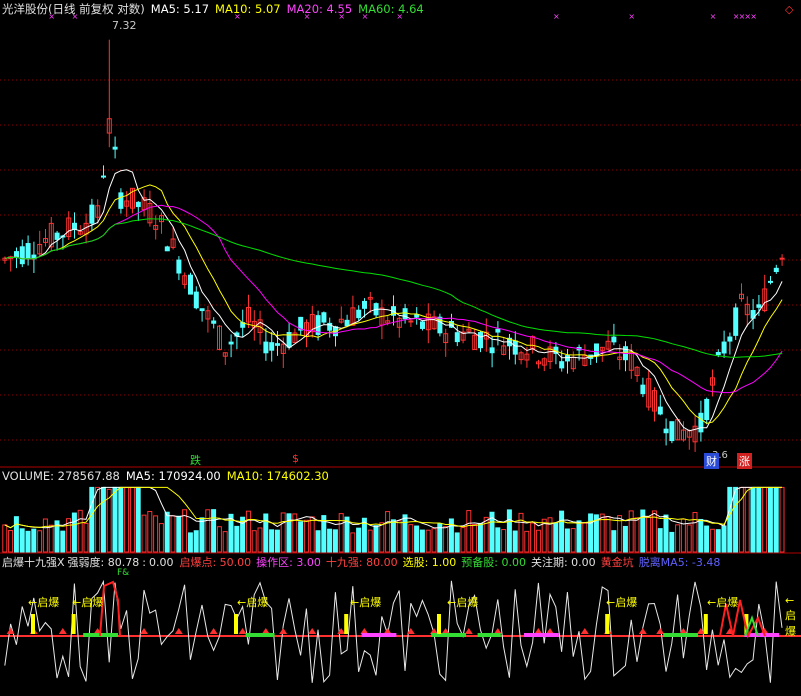 This screenshot has height=696, width=801. What do you see at coordinates (744, 461) in the screenshot?
I see `zhang-marker: 涨` at bounding box center [744, 461].